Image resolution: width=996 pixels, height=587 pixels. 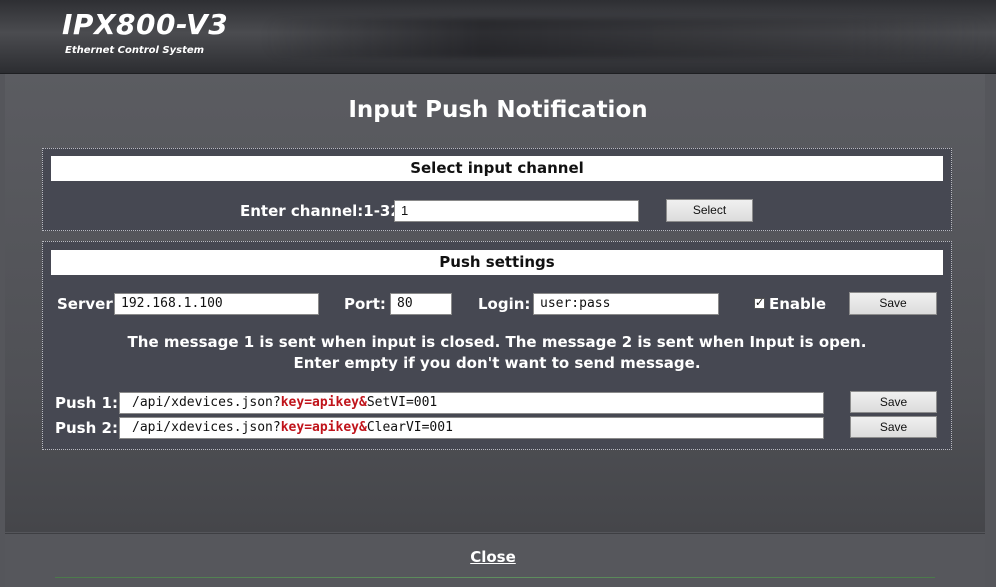 I want to click on push2-prefix: /api/xdevices.json?, so click(x=206, y=427).